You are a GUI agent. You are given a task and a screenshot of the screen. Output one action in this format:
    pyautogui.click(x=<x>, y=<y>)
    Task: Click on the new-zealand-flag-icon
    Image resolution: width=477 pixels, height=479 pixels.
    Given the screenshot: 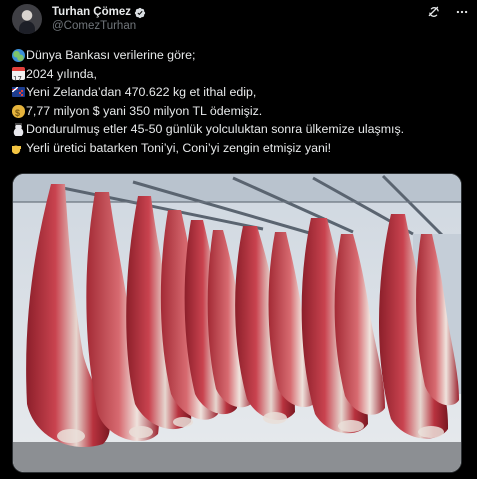 What is the action you would take?
    pyautogui.click(x=18, y=92)
    